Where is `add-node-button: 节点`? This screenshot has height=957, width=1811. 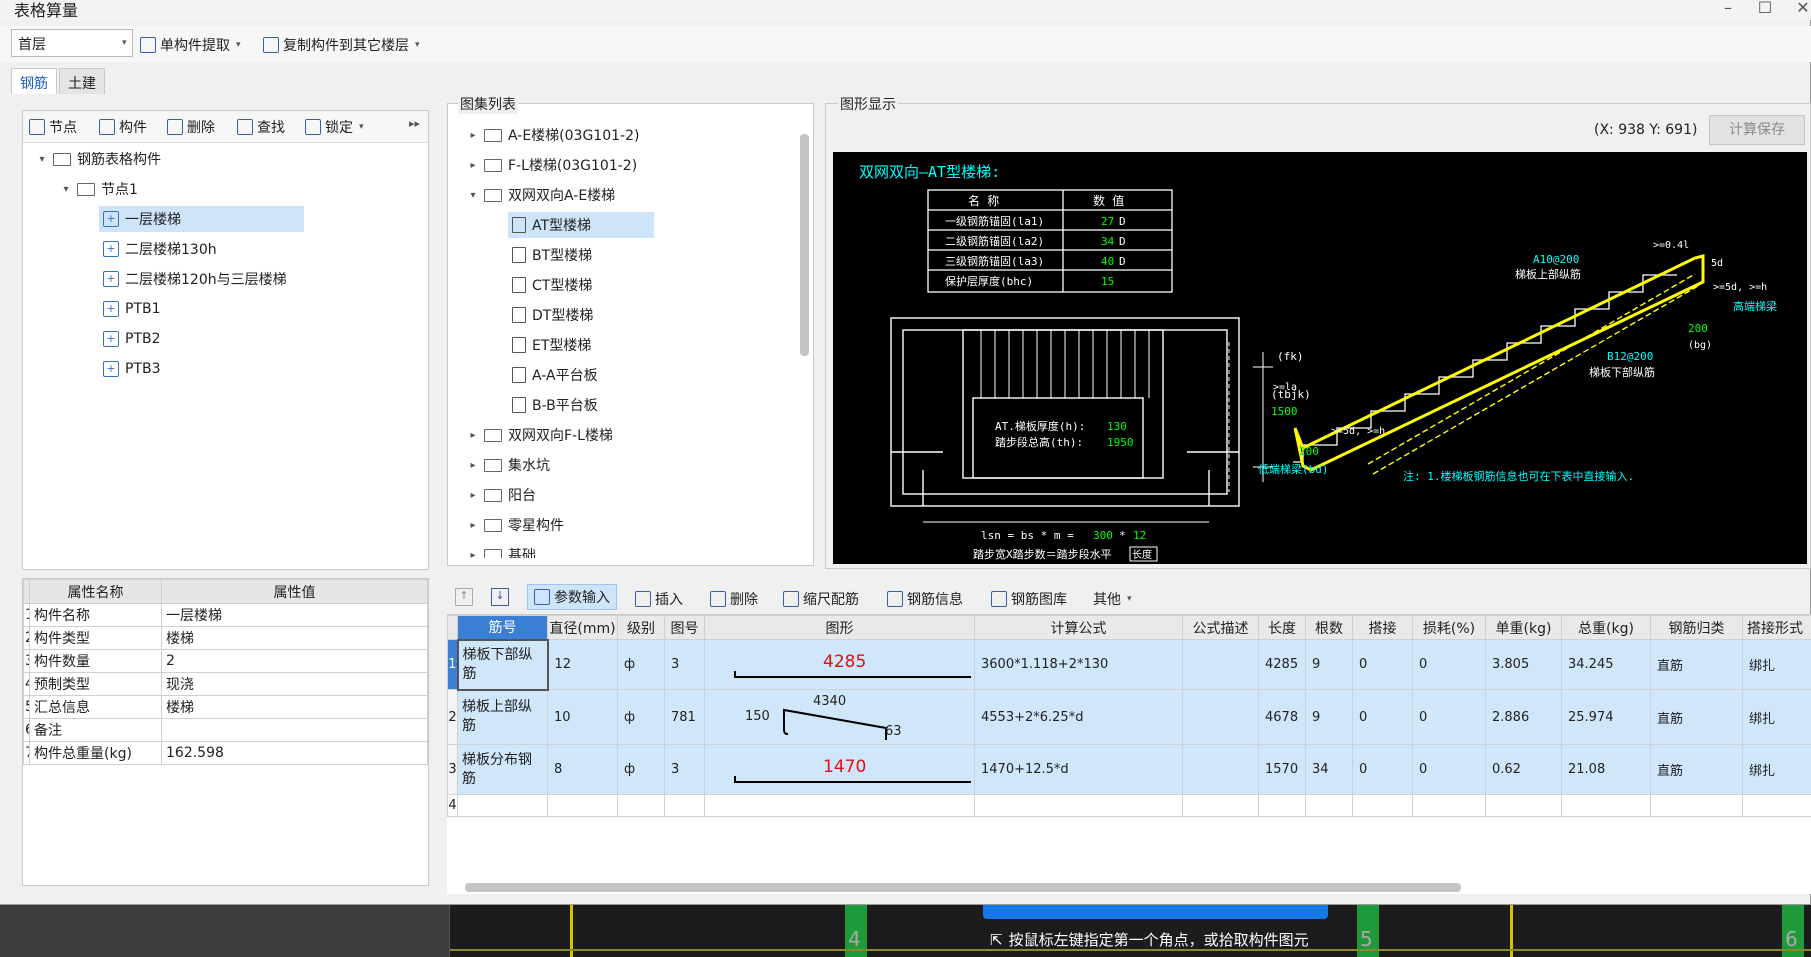
add-node-button: 节点 is located at coordinates (53, 127).